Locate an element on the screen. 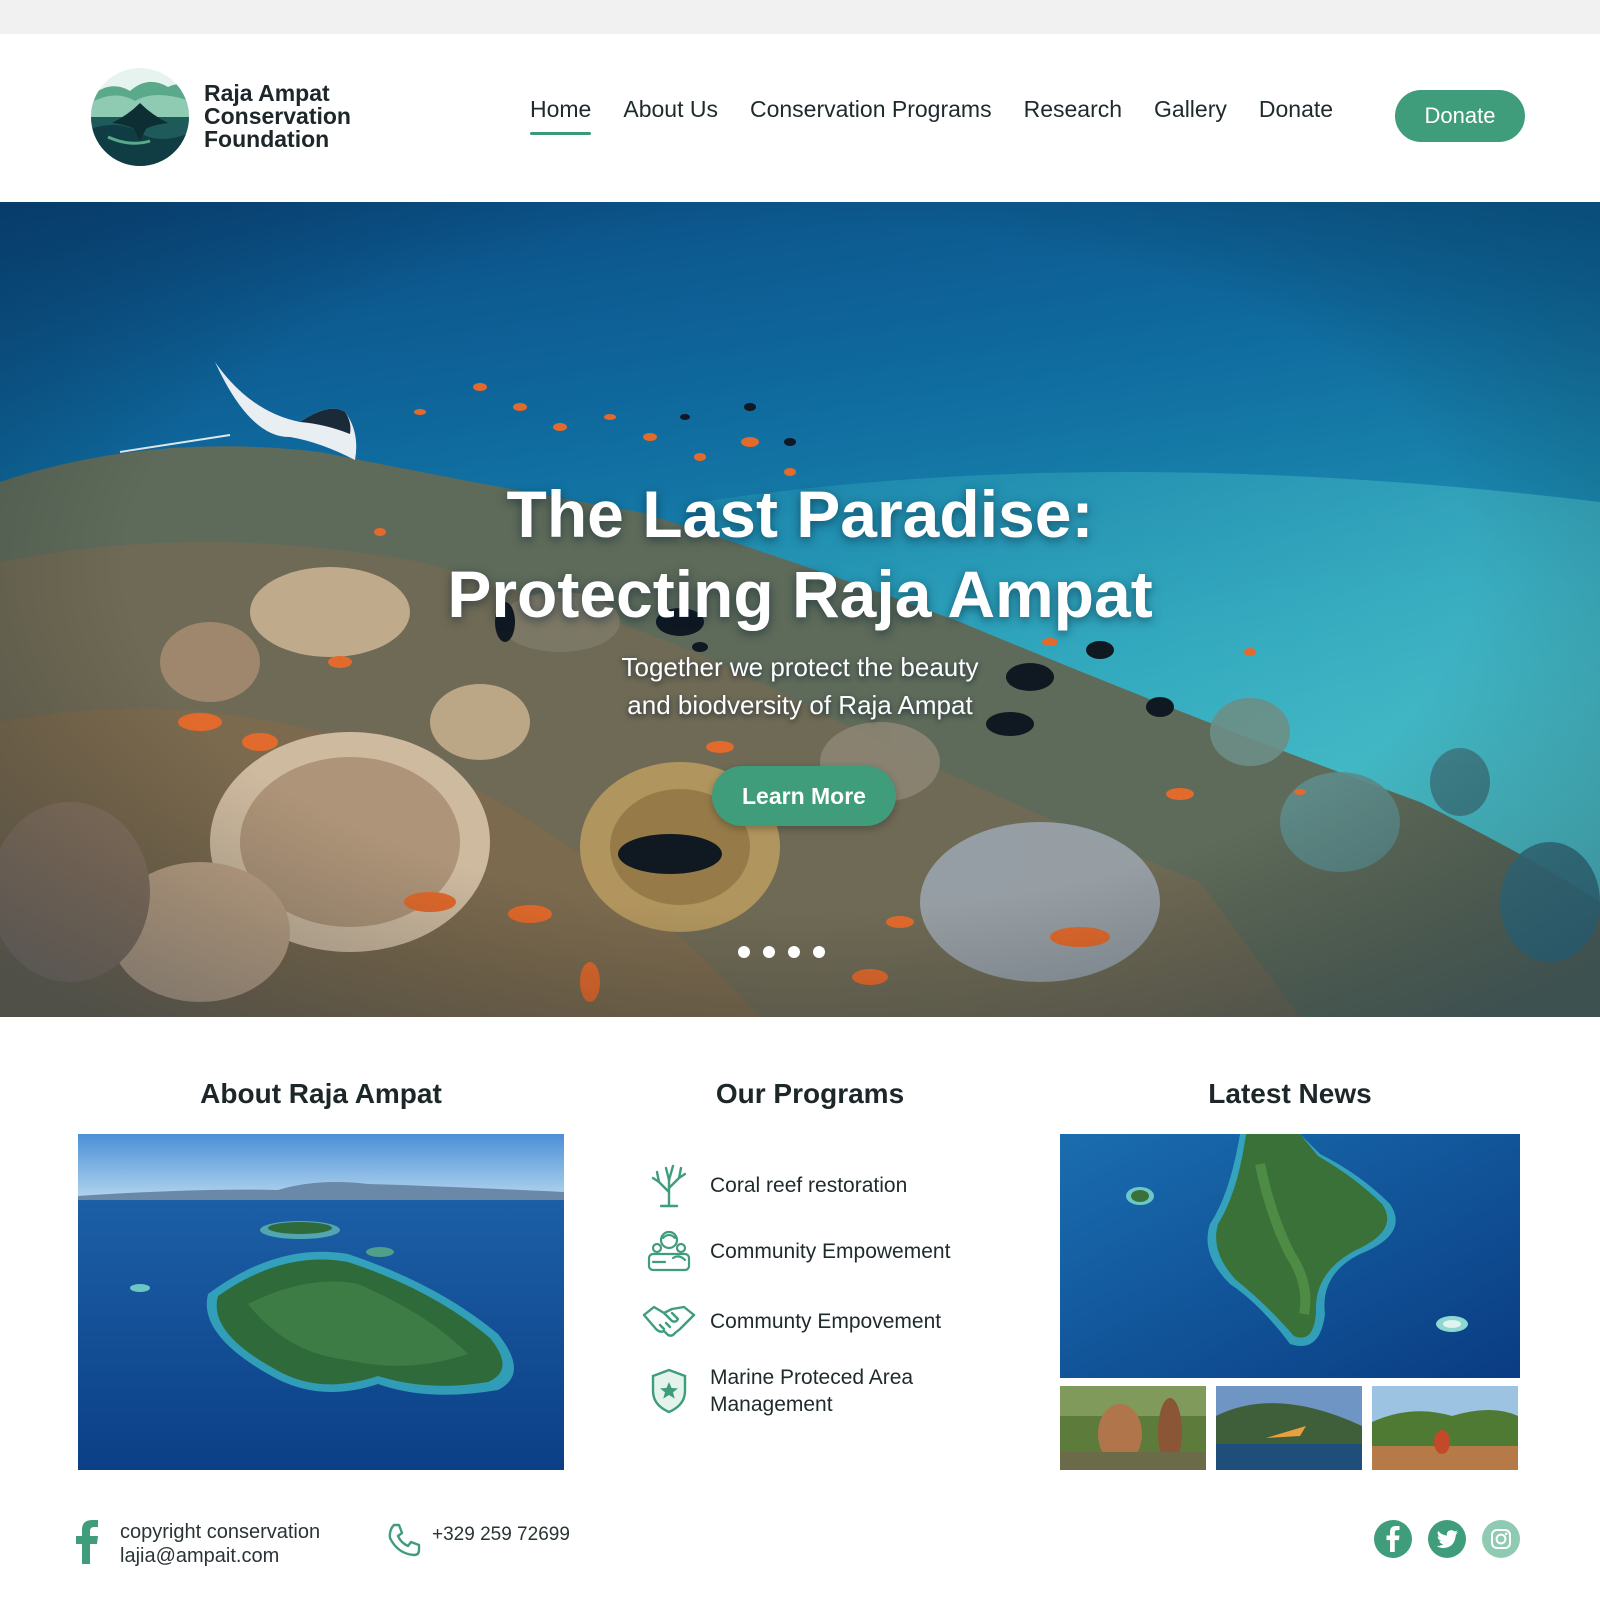  program-label: Community Empowement is located at coordinates (830, 1251).